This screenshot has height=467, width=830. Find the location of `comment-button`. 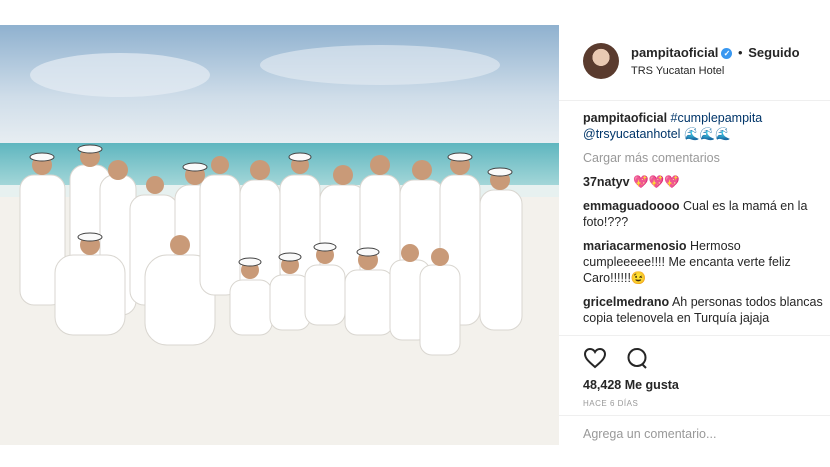

comment-button is located at coordinates (637, 360).